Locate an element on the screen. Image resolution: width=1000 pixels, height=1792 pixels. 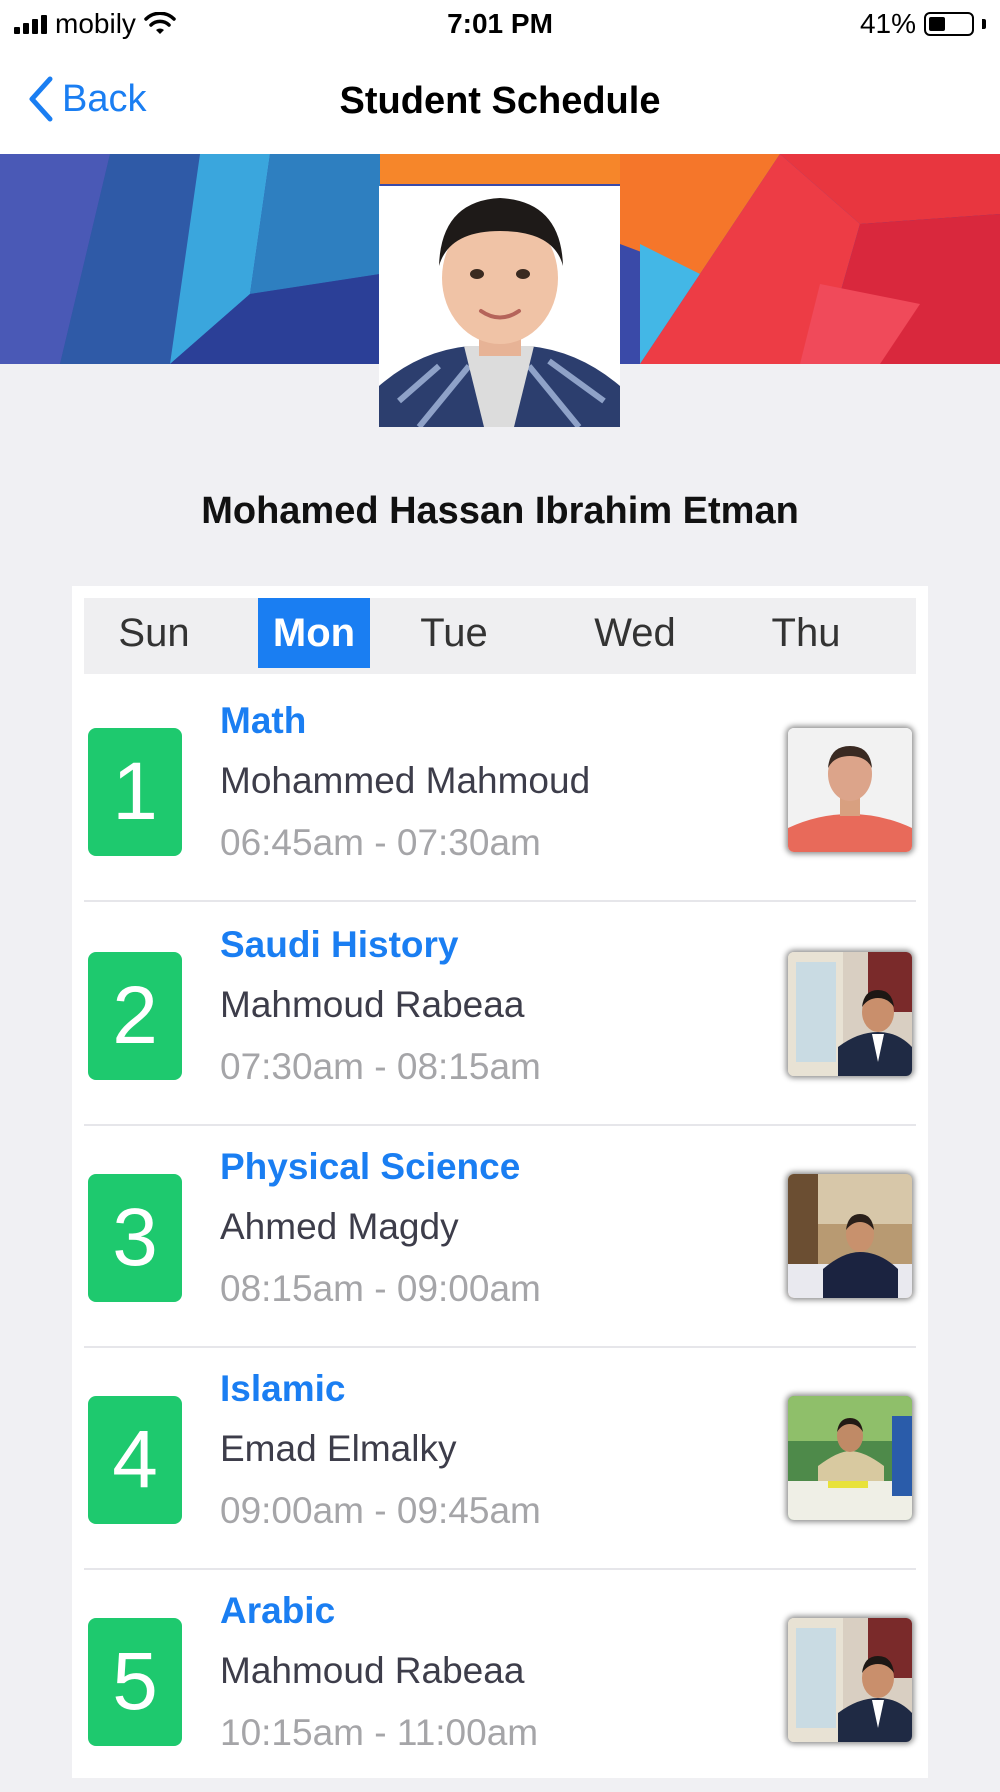
status-right: 41% is located at coordinates (923, 24).